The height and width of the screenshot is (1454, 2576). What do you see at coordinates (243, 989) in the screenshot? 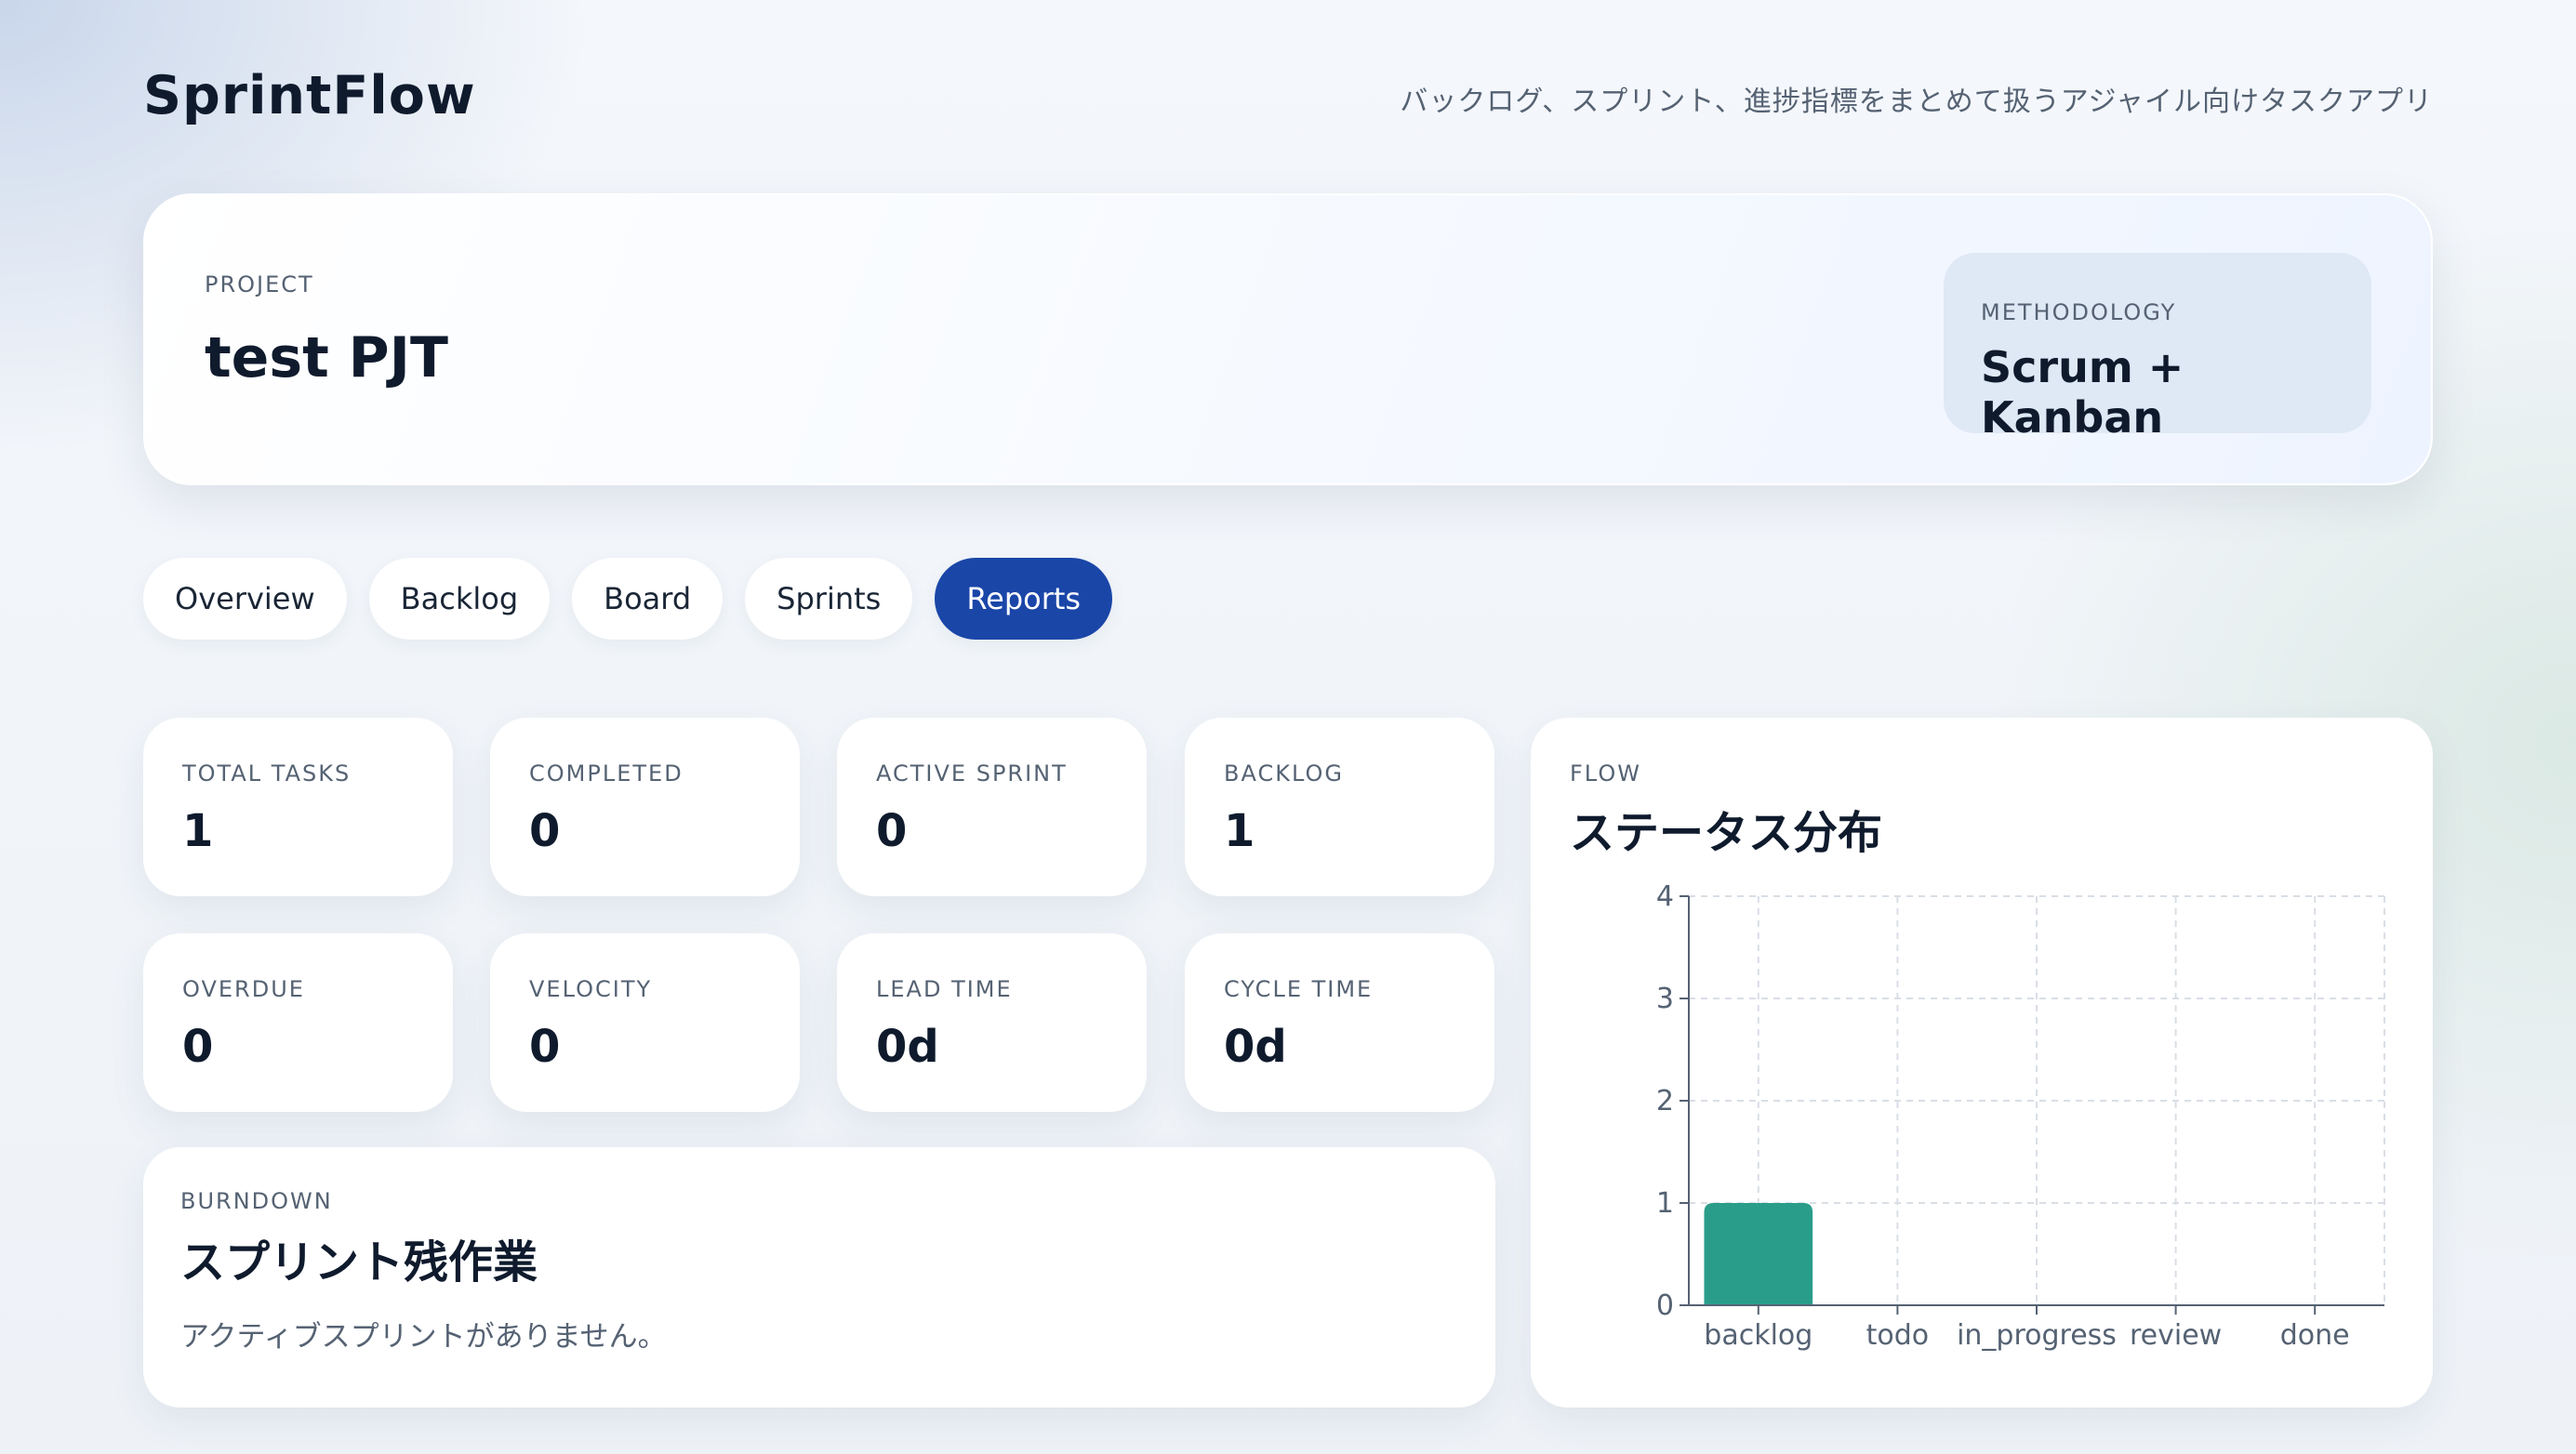
I see `stat-label: OVERDUE` at bounding box center [243, 989].